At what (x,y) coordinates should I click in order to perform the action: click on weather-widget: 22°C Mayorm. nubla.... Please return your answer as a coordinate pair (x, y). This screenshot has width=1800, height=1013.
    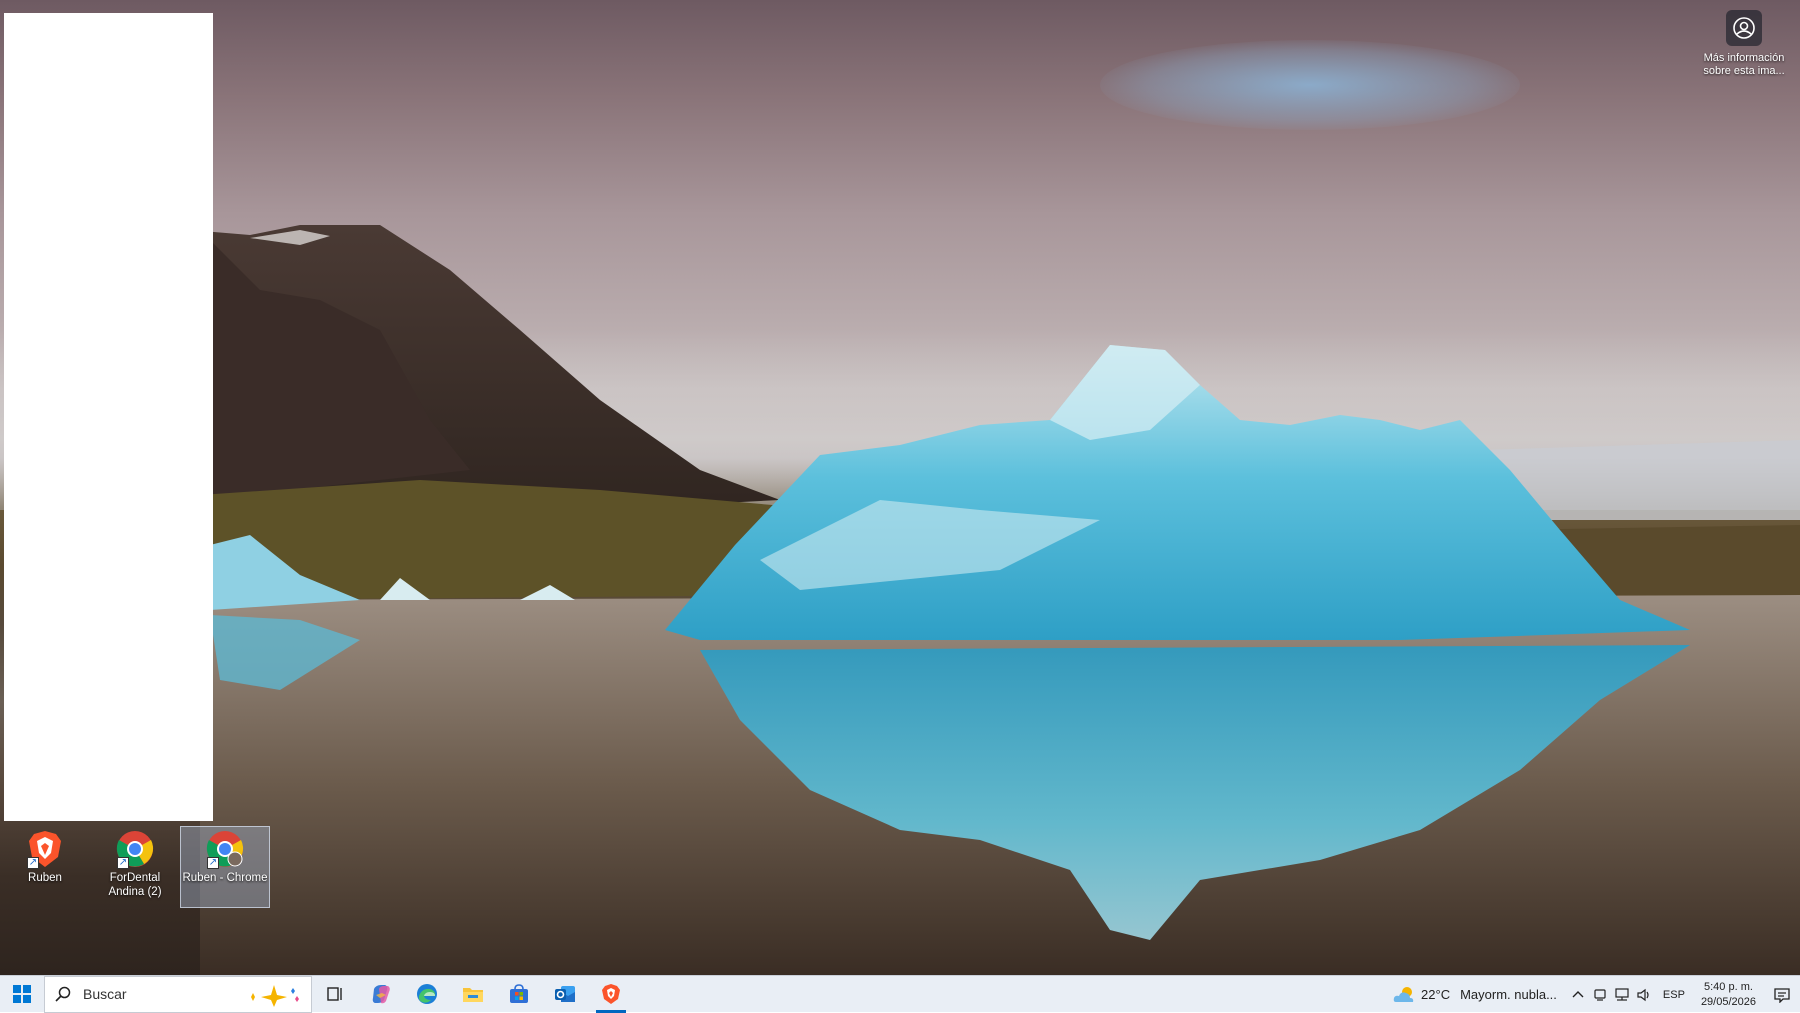
    Looking at the image, I should click on (1475, 994).